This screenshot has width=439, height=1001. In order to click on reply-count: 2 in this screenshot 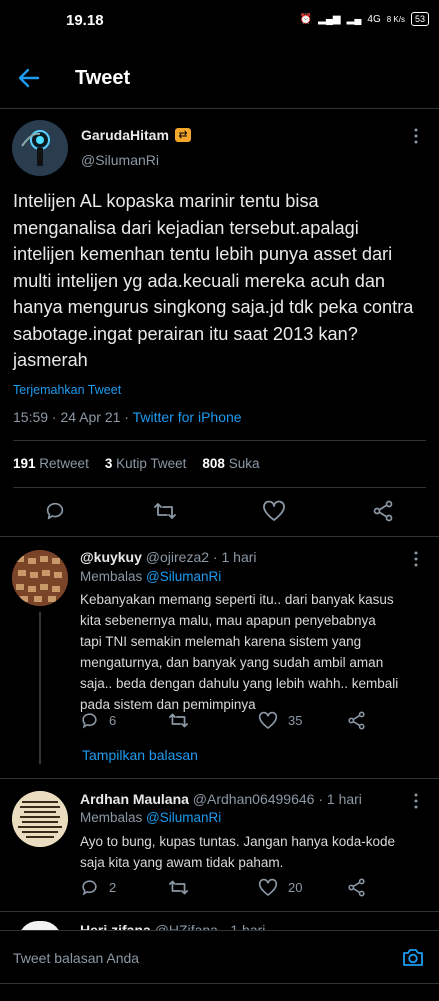, I will do `click(113, 887)`.